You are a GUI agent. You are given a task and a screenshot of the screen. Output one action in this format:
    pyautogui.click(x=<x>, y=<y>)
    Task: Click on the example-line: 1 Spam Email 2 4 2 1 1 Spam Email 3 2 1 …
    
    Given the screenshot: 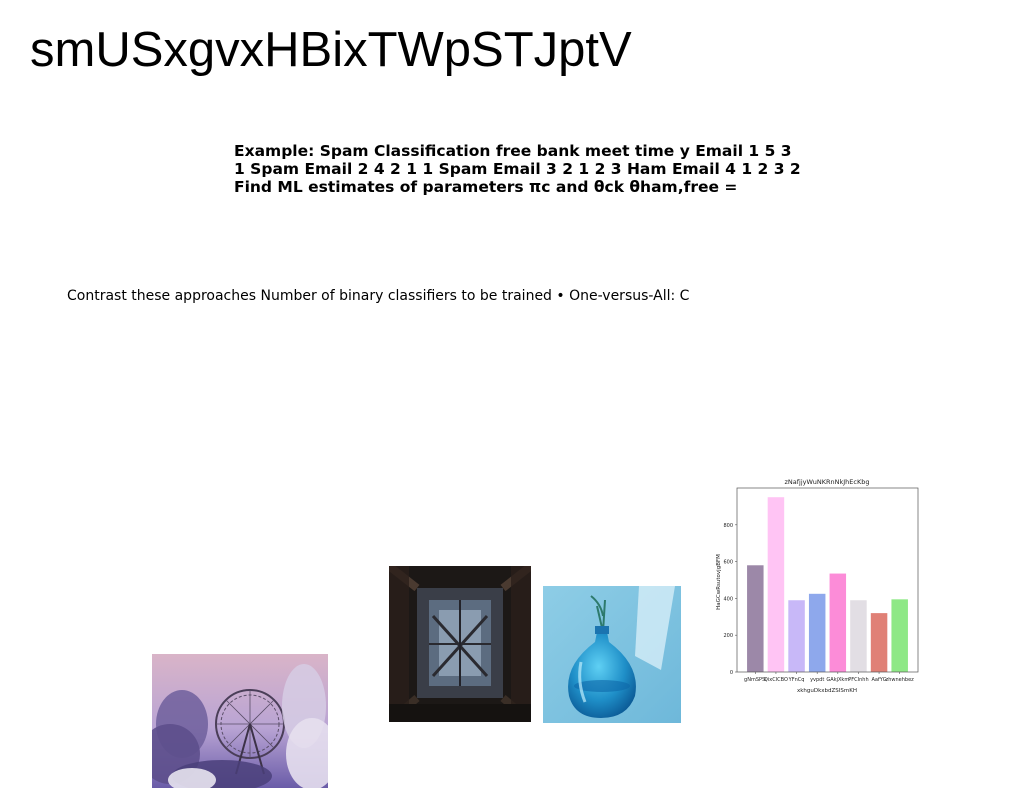 What is the action you would take?
    pyautogui.click(x=517, y=169)
    